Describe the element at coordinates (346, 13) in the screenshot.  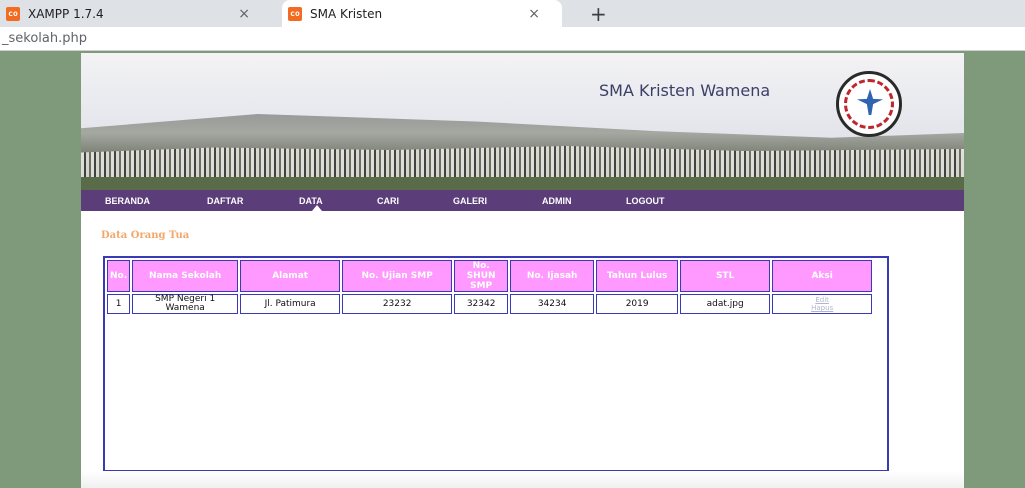
I see `tab-label: SMA Kristen` at that location.